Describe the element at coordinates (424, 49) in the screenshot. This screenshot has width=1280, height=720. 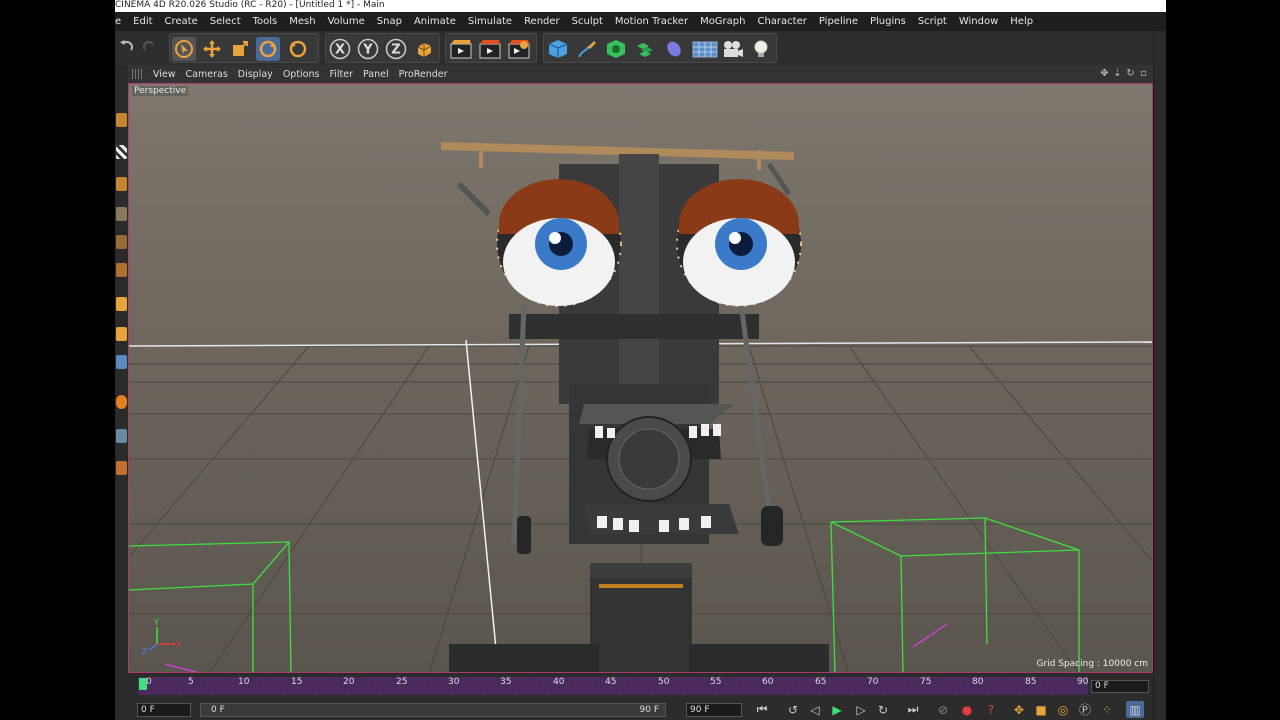
I see `coordinate-system-icon` at that location.